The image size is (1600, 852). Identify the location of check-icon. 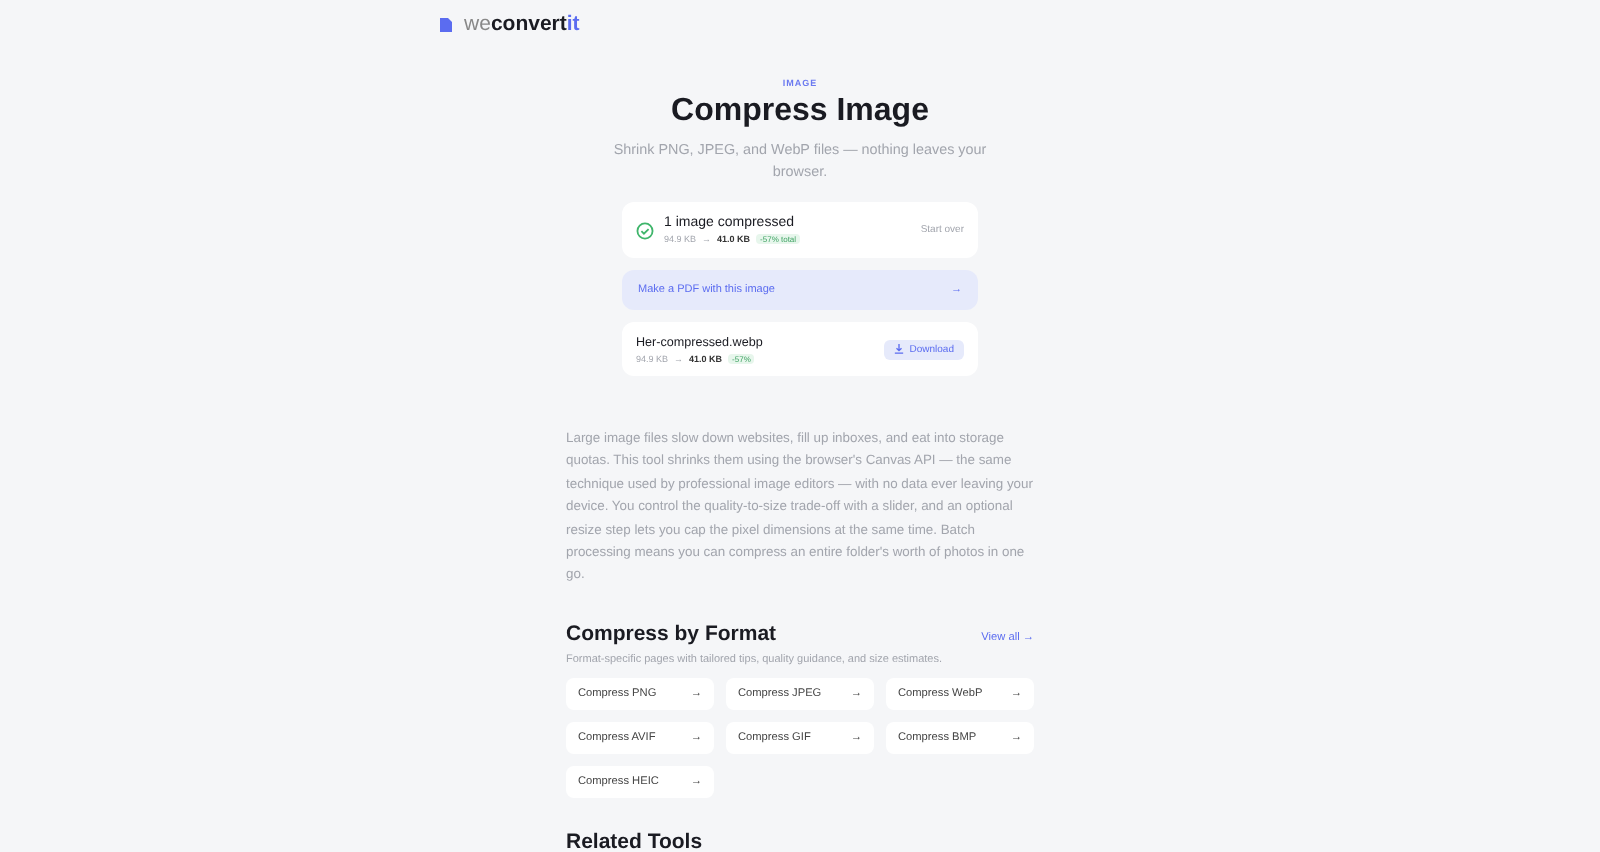
(645, 230).